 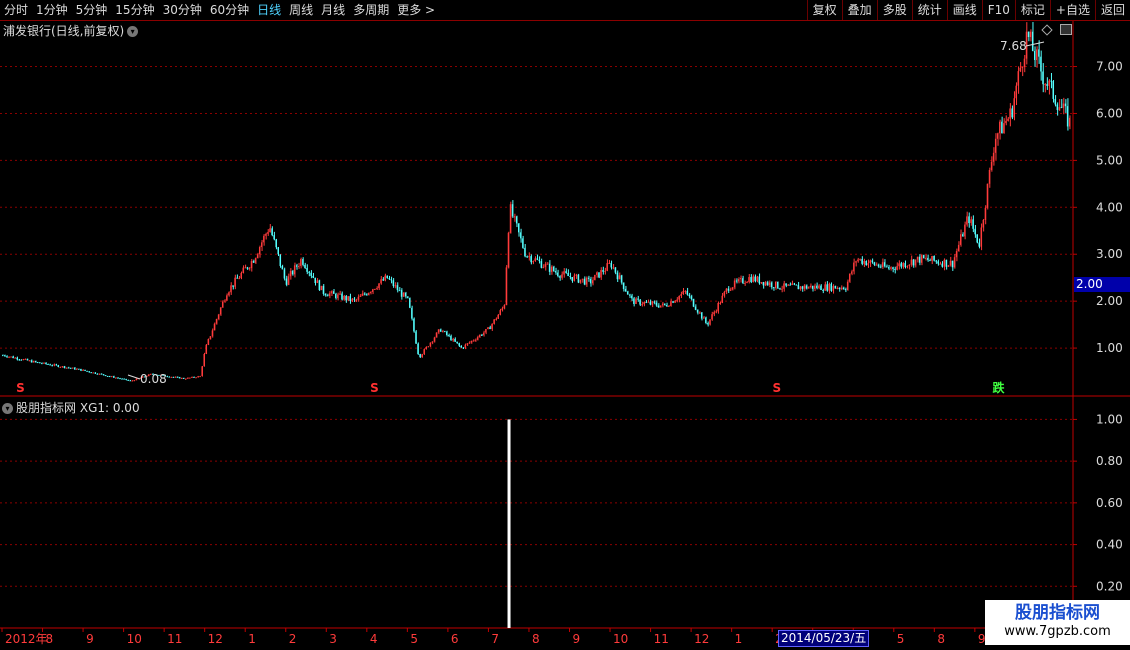 What do you see at coordinates (1109, 113) in the screenshot?
I see `price-tick-label: 6.00` at bounding box center [1109, 113].